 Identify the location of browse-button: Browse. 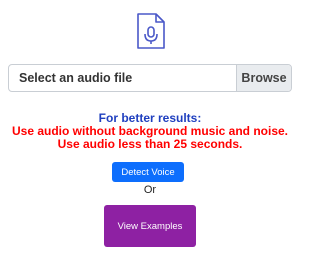
(263, 78).